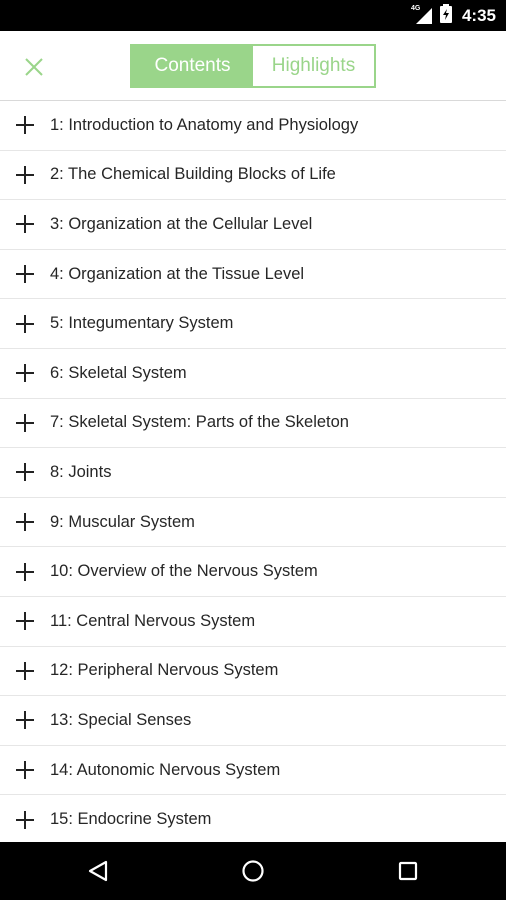  I want to click on tab-contents: Contents, so click(192, 66).